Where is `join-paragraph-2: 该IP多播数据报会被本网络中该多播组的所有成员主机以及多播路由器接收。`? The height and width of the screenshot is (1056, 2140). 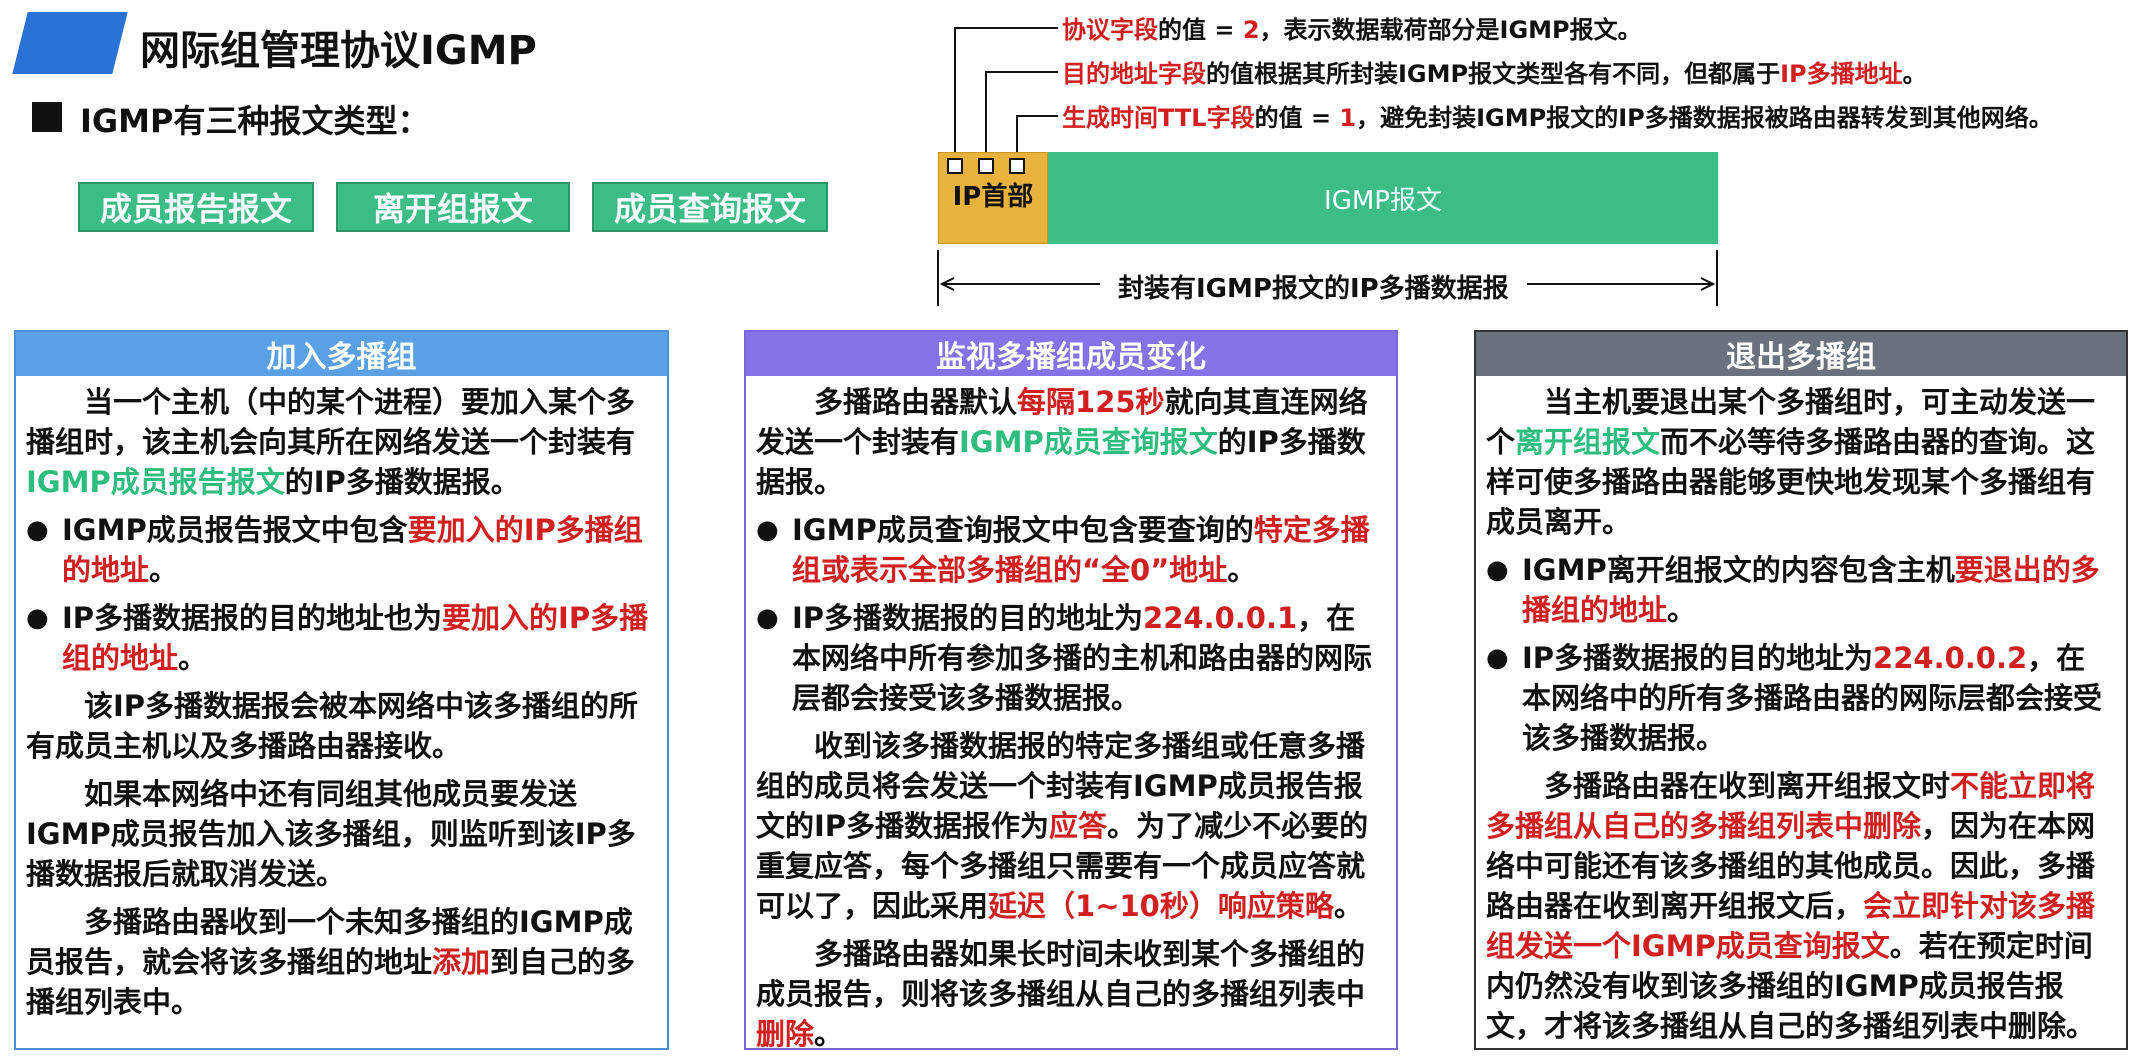 join-paragraph-2: 该IP多播数据报会被本网络中该多播组的所有成员主机以及多播路由器接收。 is located at coordinates (332, 726).